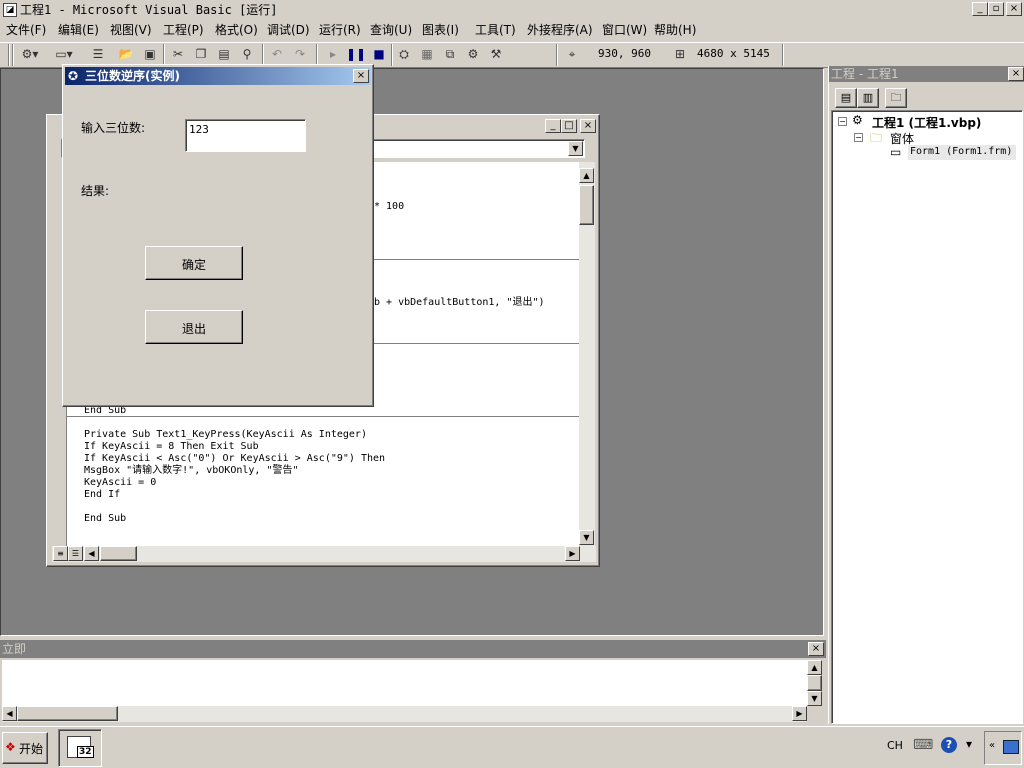 This screenshot has height=768, width=1024. What do you see at coordinates (105, 518) in the screenshot?
I see `code-line: End Sub` at bounding box center [105, 518].